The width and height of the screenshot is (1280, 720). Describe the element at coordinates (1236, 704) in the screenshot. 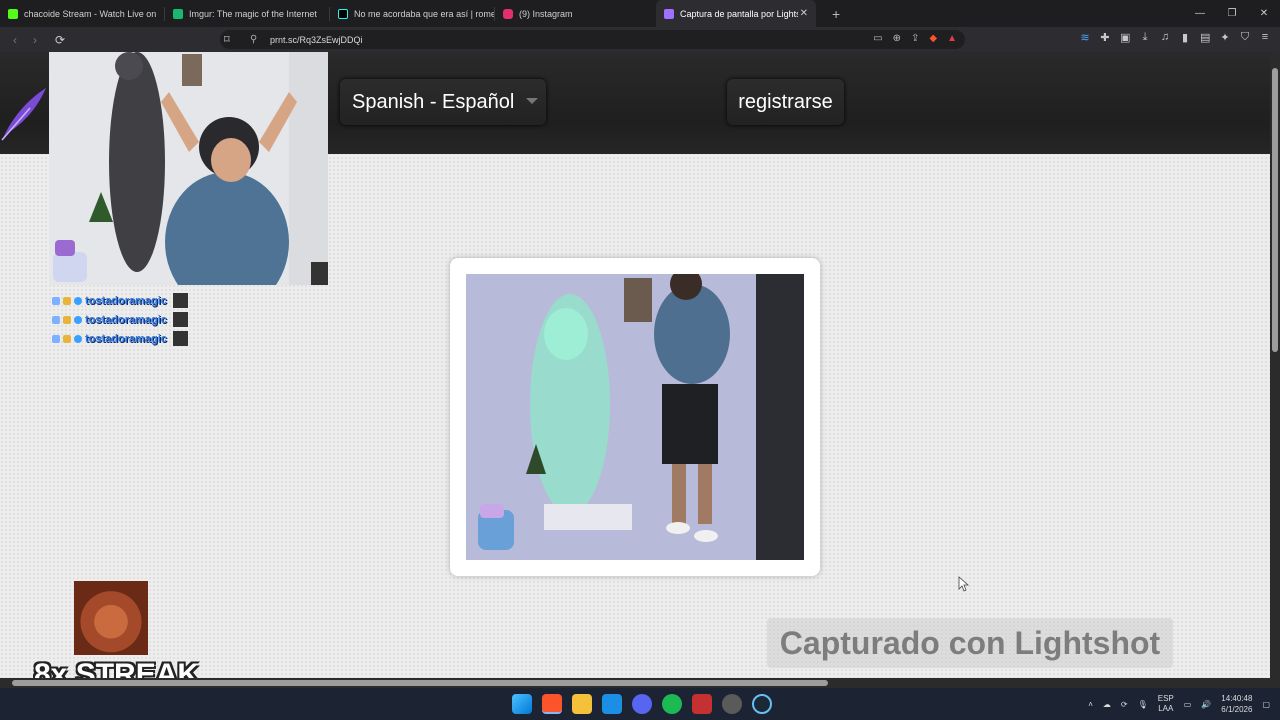

I see `system-clock: 14:40:48 6/1/2026` at that location.